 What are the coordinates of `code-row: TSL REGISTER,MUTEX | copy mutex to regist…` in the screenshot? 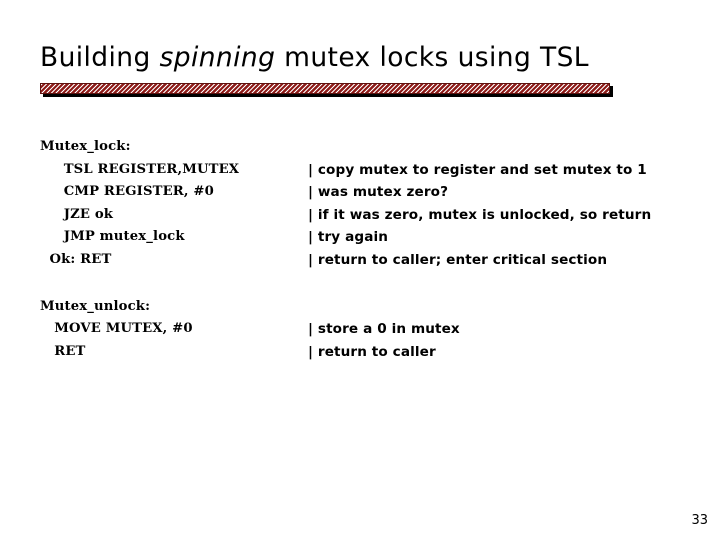 It's located at (370, 170).